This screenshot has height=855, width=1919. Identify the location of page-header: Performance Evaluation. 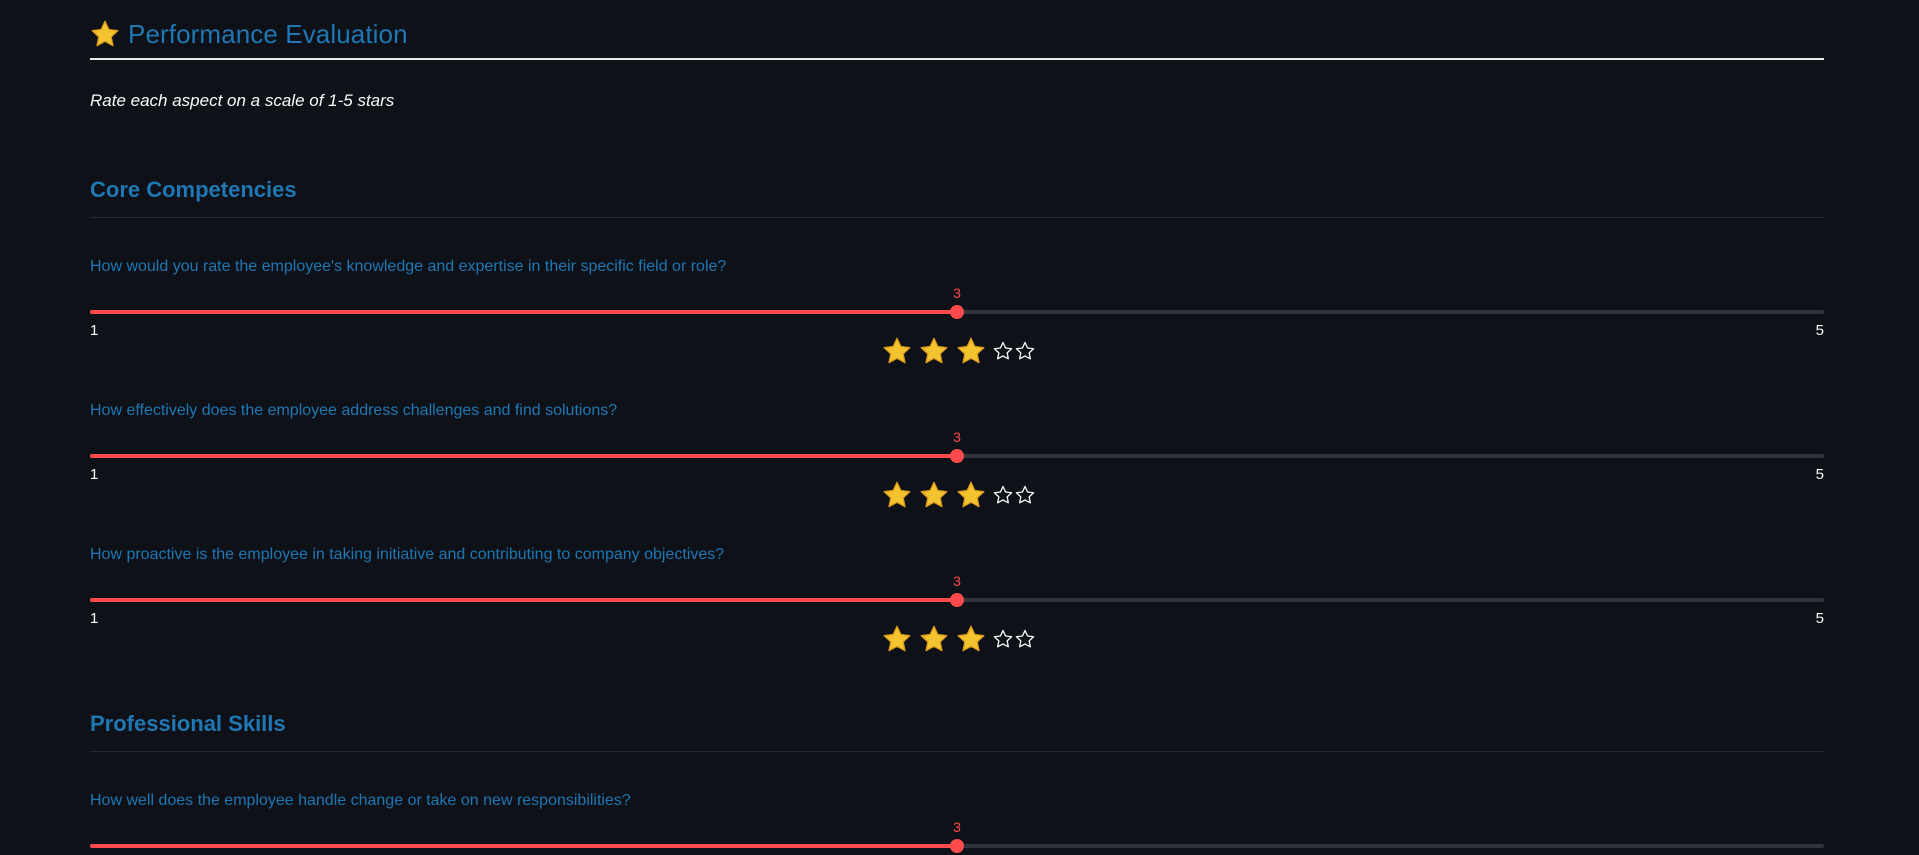
(249, 34).